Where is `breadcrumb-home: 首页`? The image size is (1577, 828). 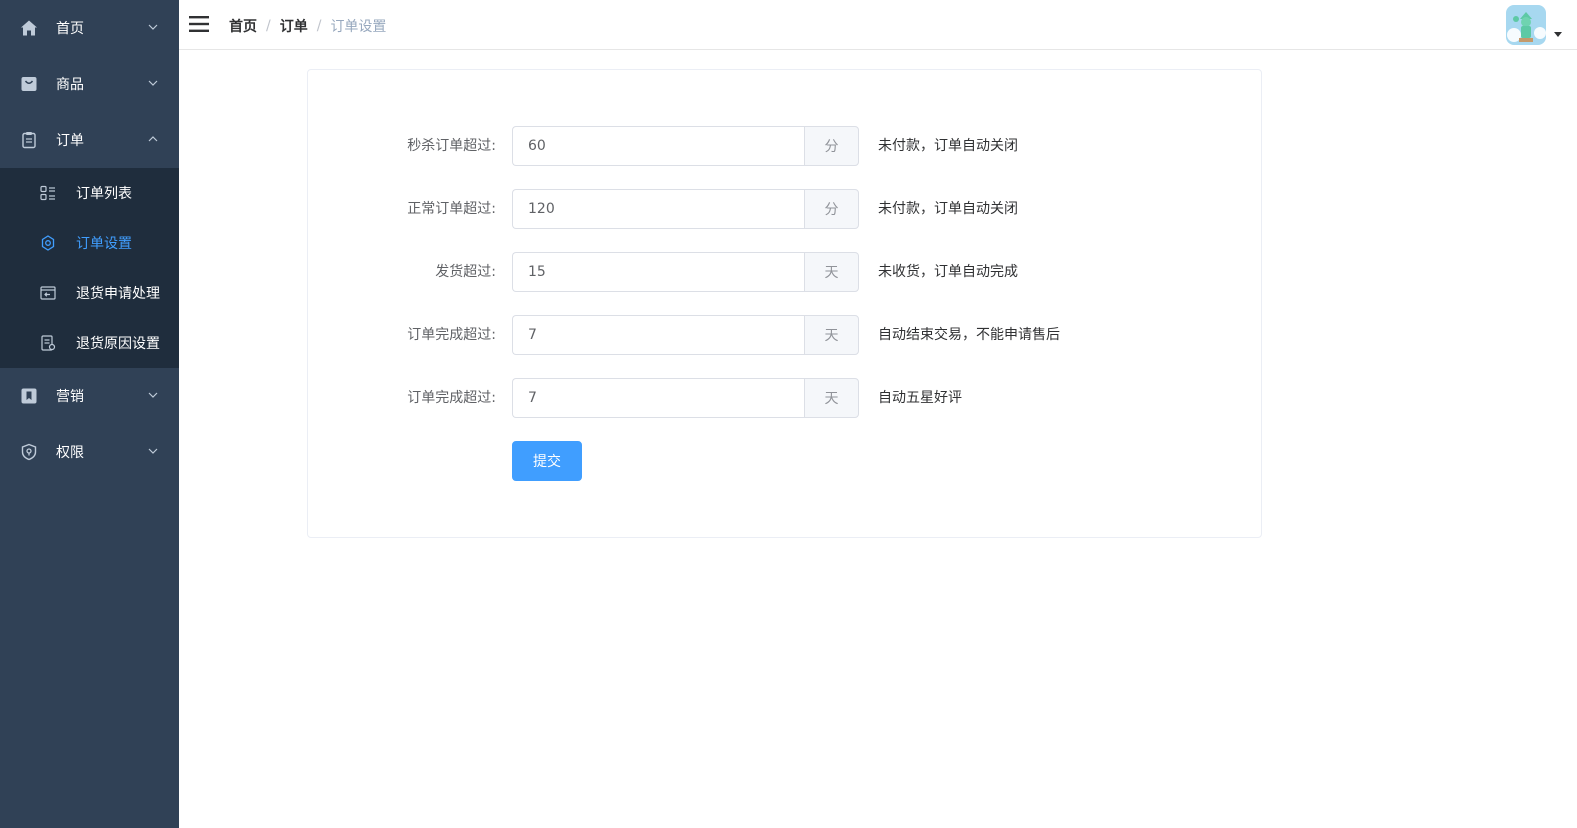
breadcrumb-home: 首页 is located at coordinates (243, 26).